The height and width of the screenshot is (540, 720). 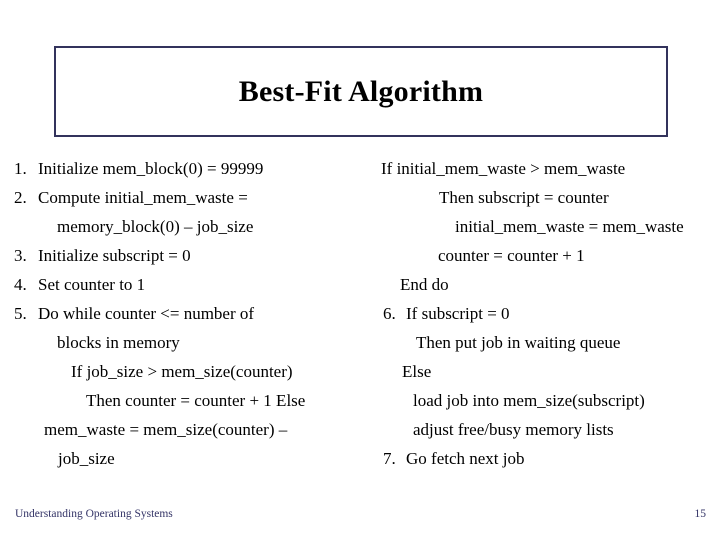 What do you see at coordinates (417, 371) in the screenshot?
I see `list-item-continuation: Else` at bounding box center [417, 371].